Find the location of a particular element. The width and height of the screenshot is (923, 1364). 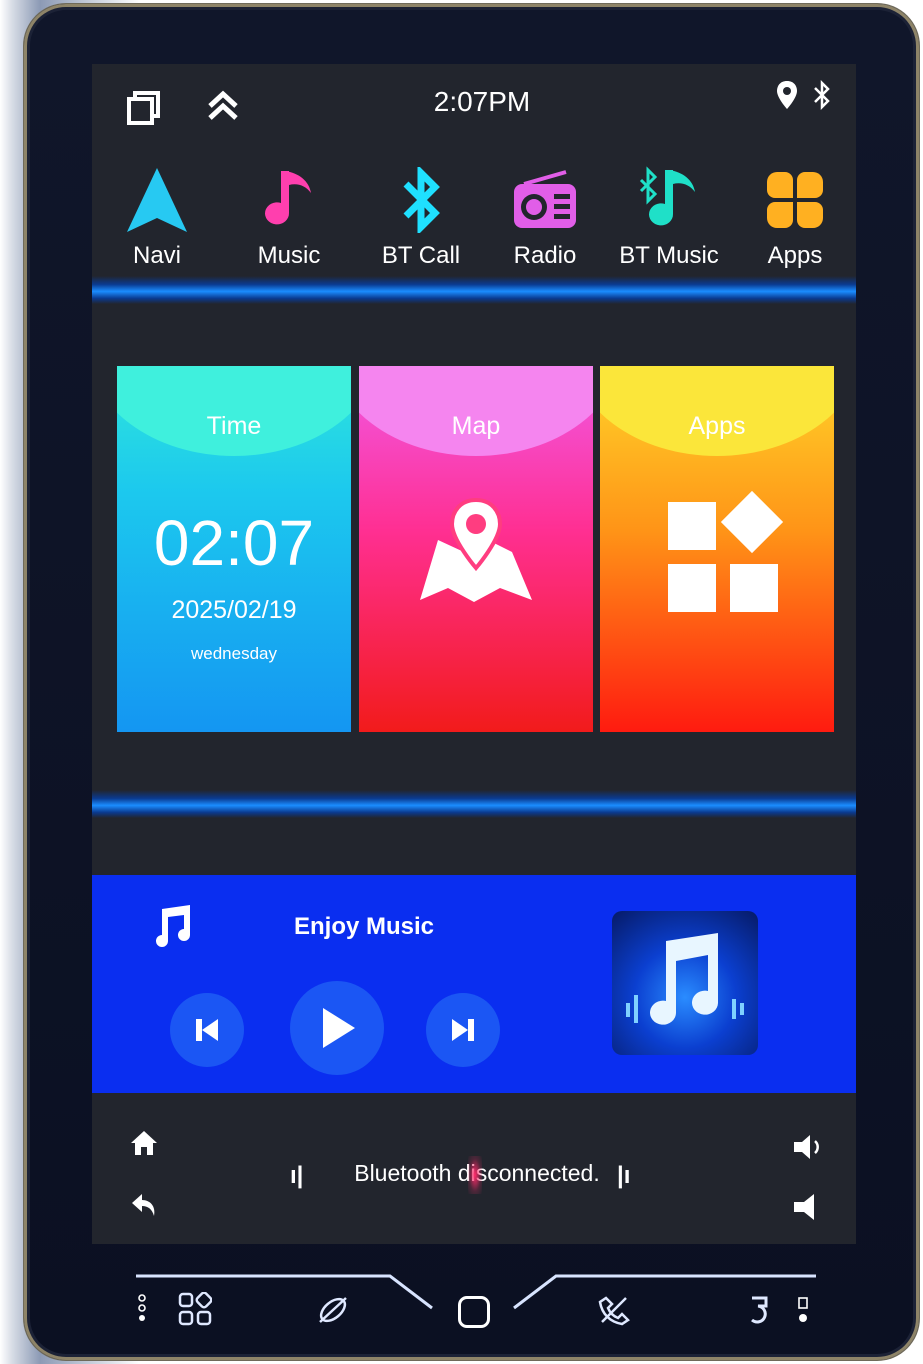

album-art is located at coordinates (685, 983).